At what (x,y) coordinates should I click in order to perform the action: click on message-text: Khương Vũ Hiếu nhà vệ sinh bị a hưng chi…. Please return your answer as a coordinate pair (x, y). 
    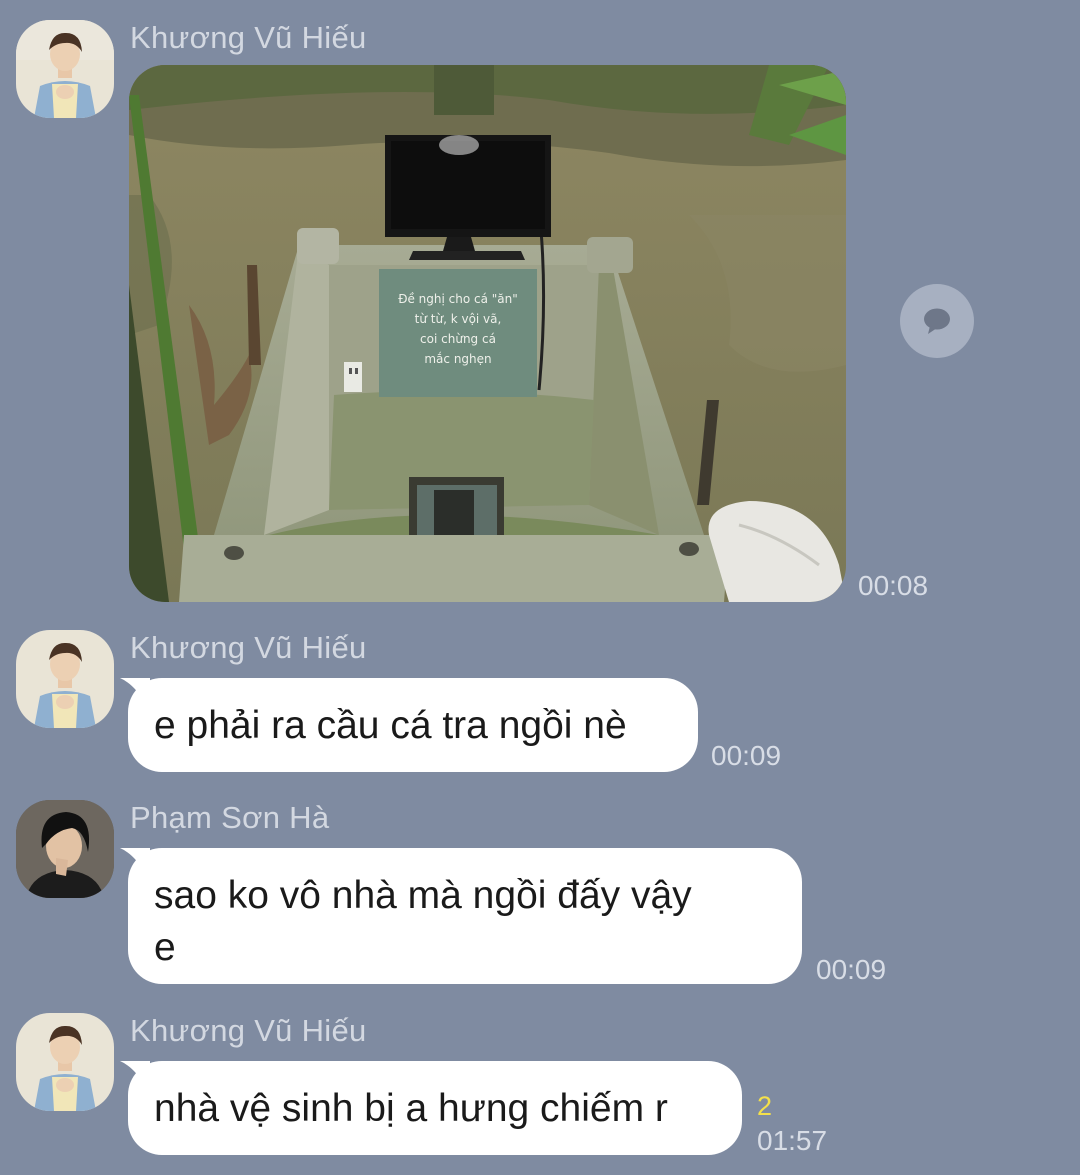
    Looking at the image, I should click on (540, 1089).